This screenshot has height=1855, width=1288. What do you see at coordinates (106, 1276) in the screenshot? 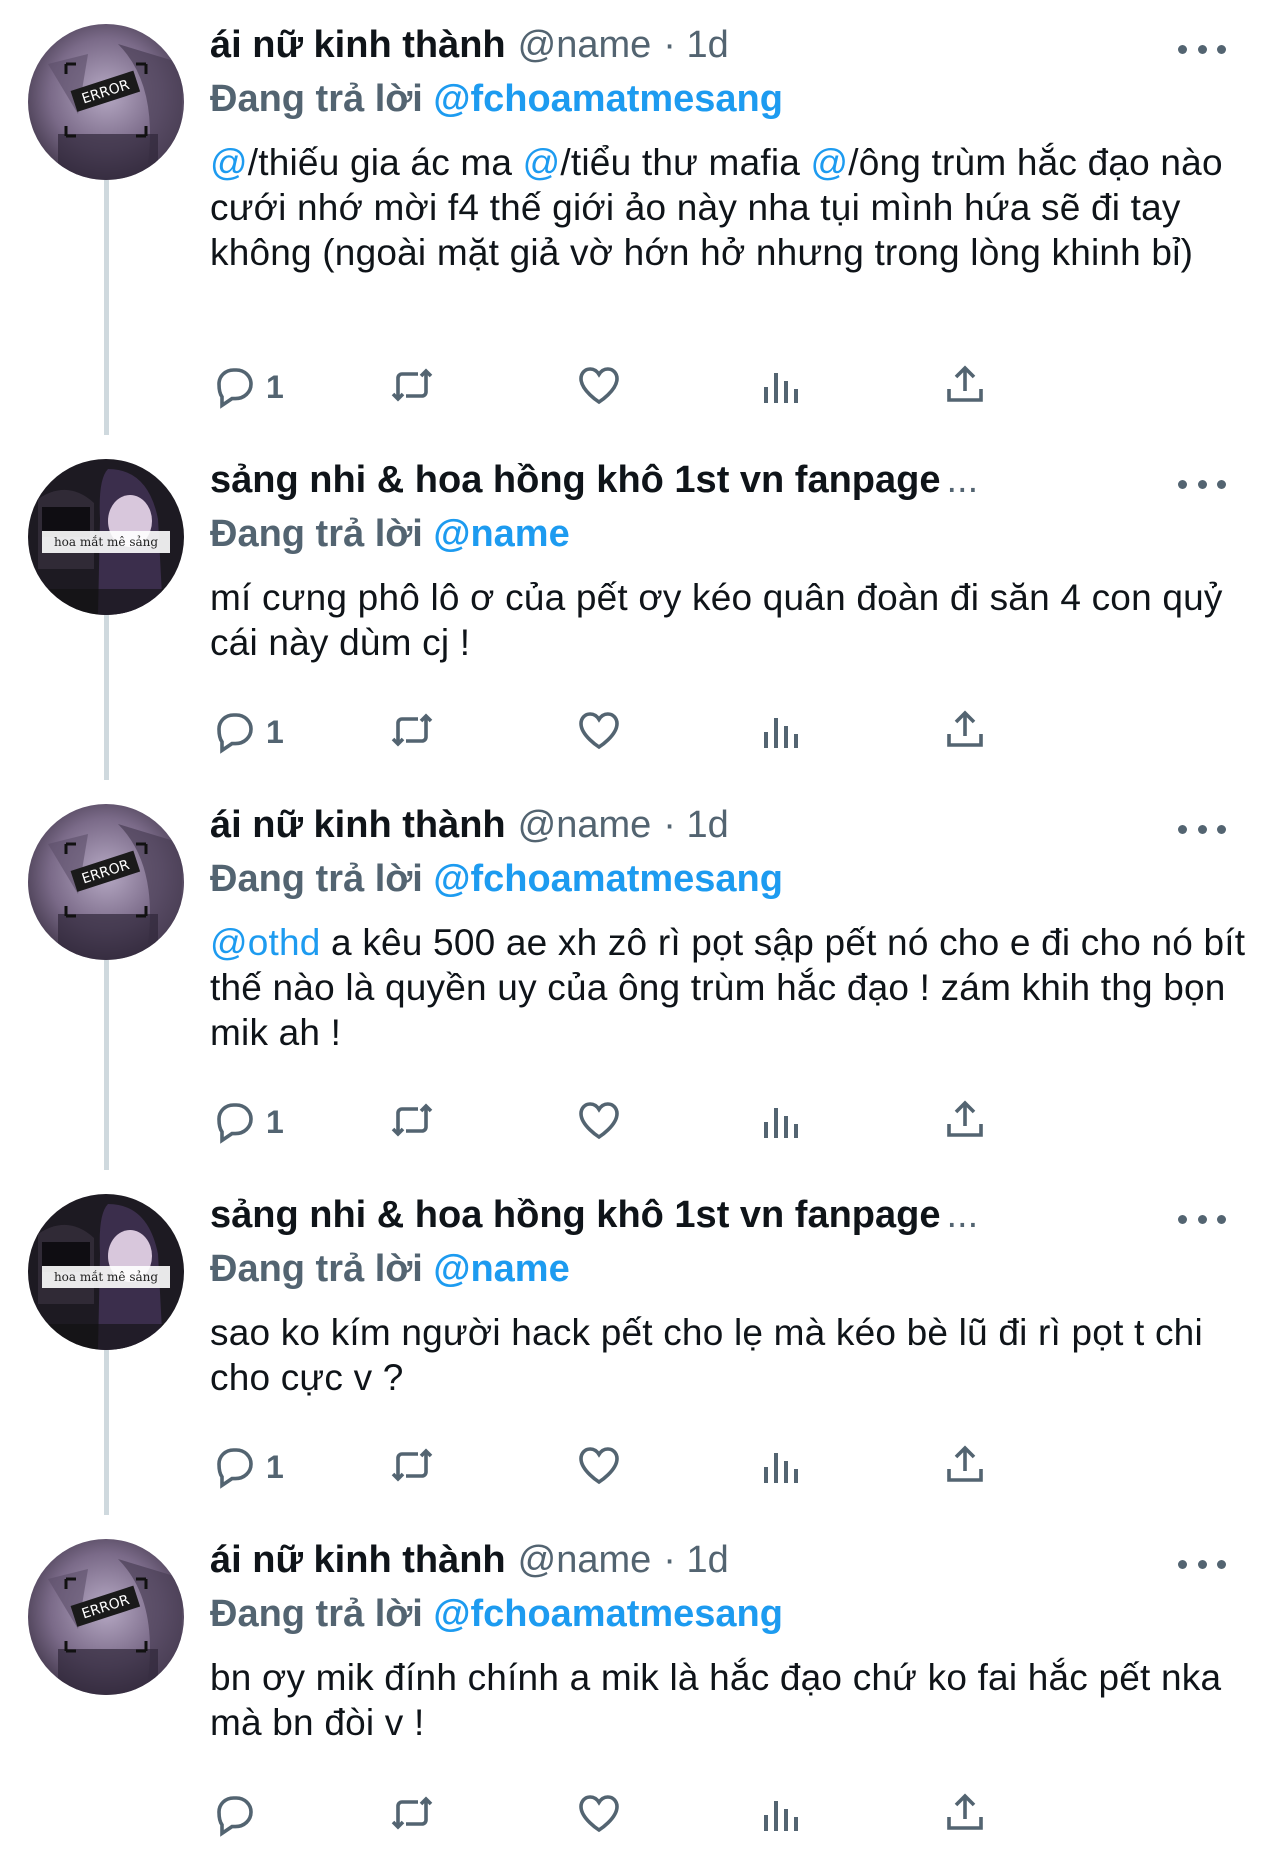
I see `svg-text: hoa mắt mê sảng` at bounding box center [106, 1276].